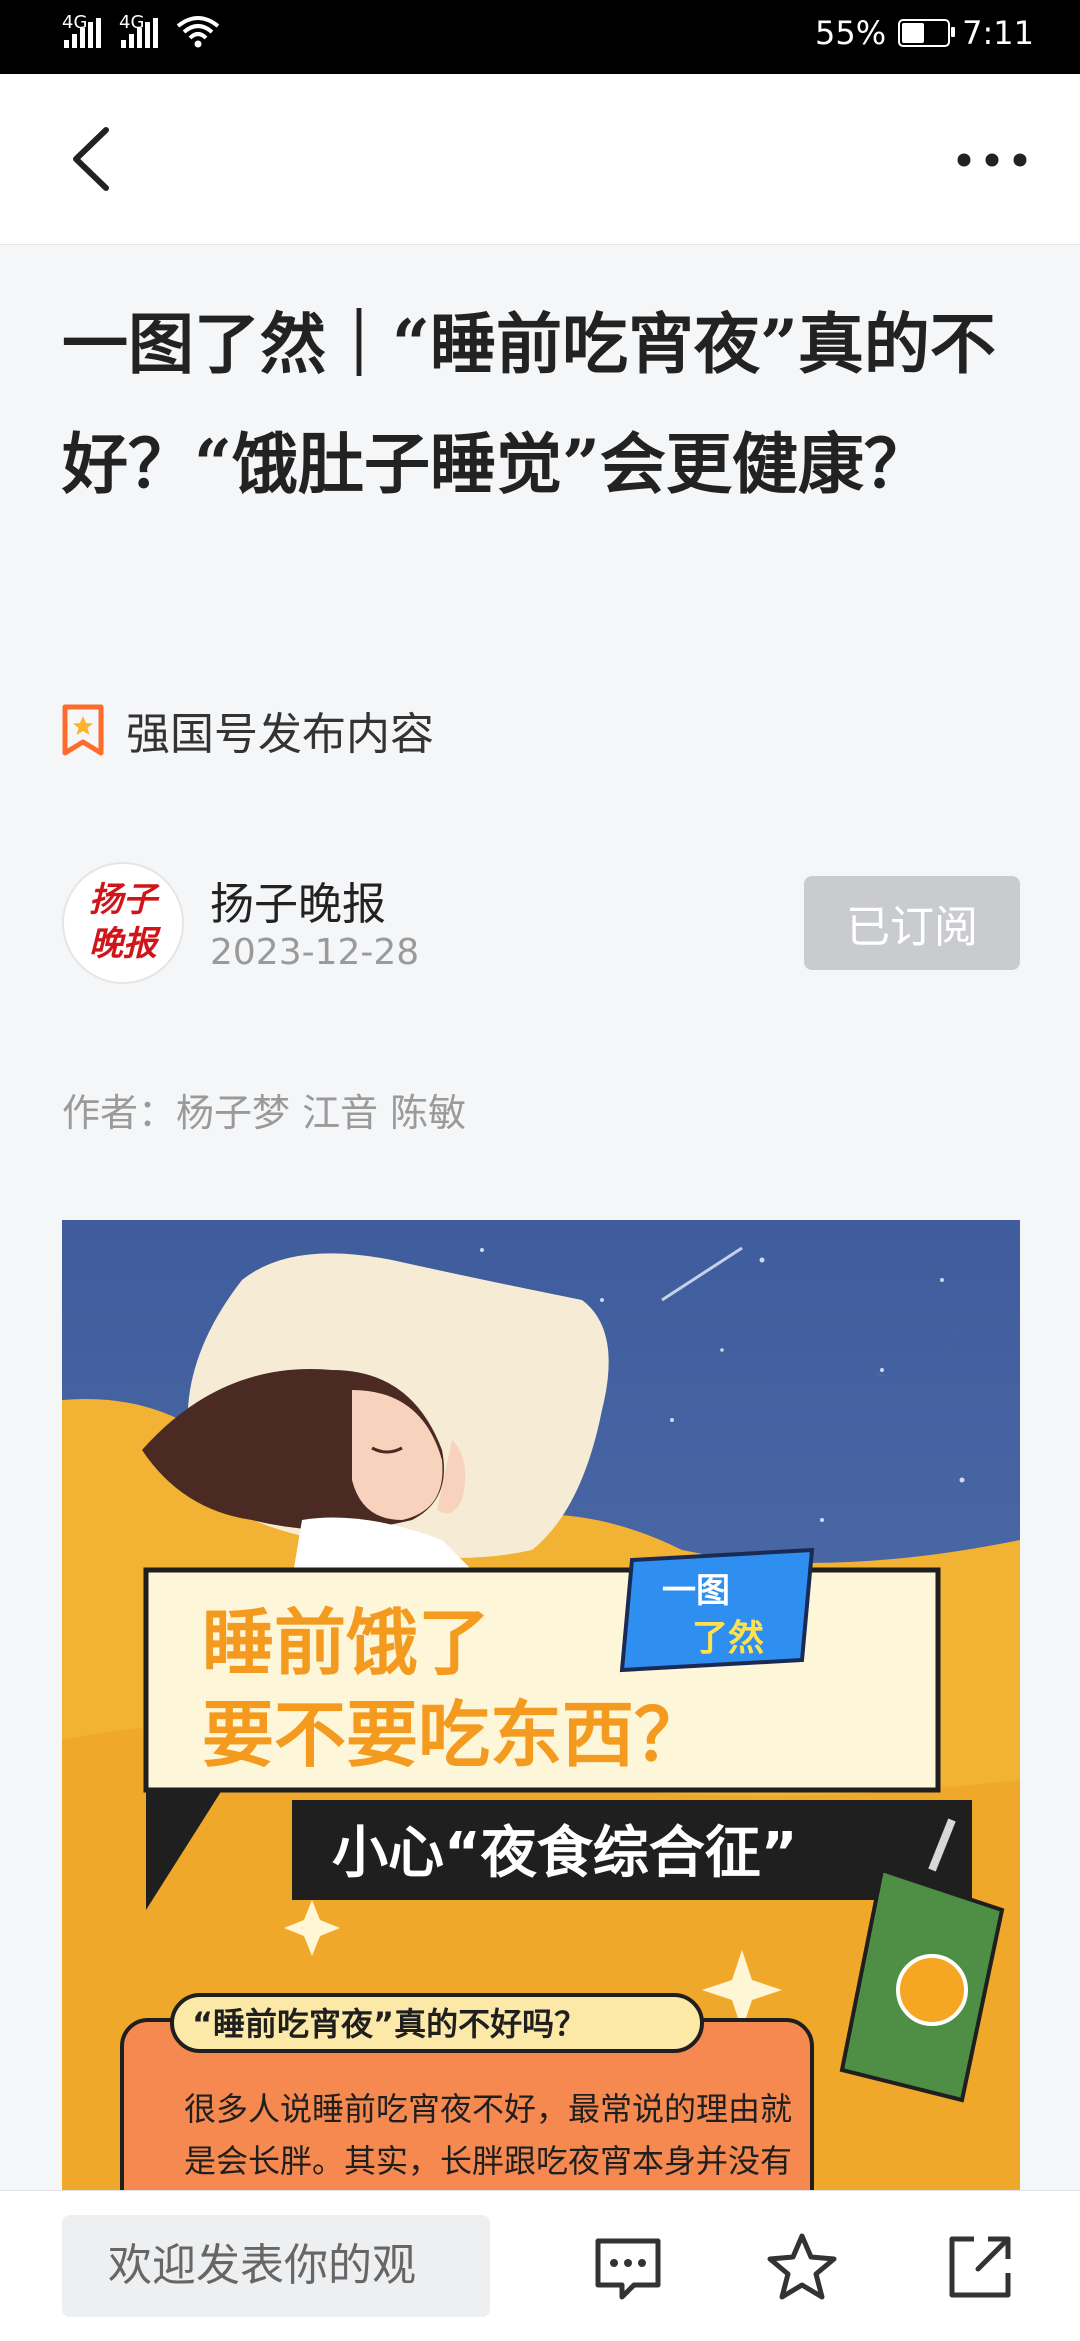  What do you see at coordinates (802, 2267) in the screenshot?
I see `star-icon` at bounding box center [802, 2267].